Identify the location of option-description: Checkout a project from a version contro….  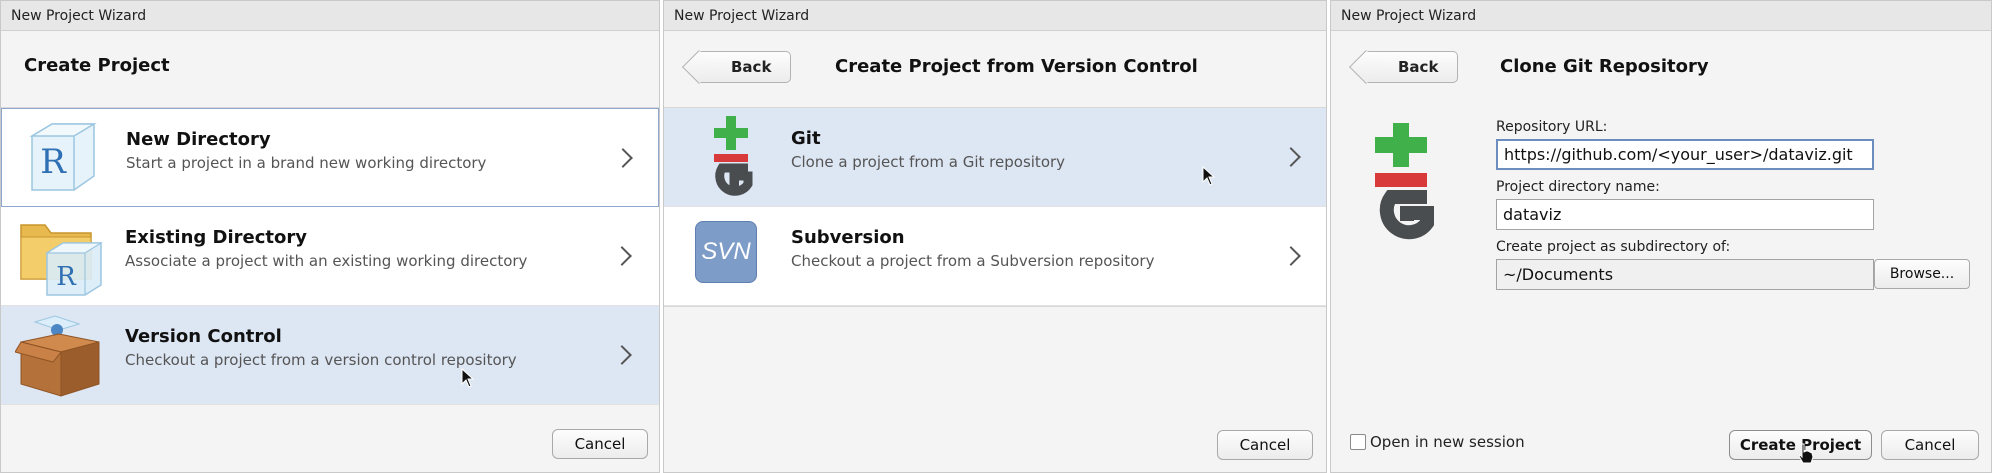
(321, 360).